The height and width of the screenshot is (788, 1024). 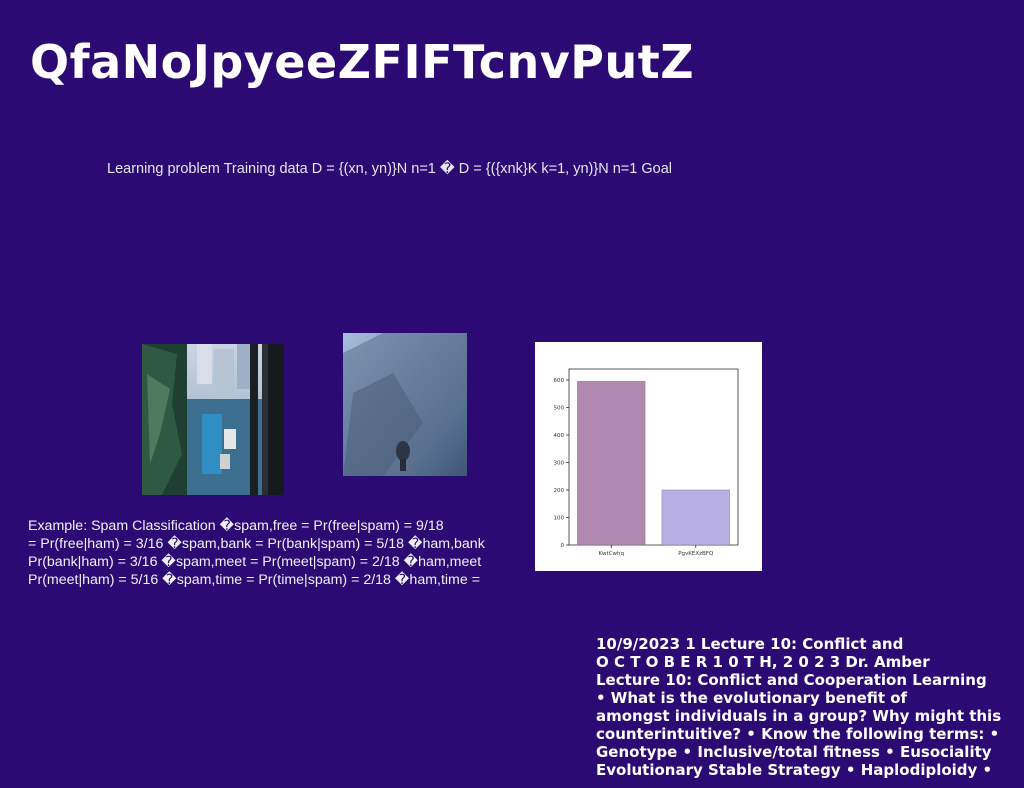 I want to click on lecture-line: • What is the evolutionary benefit of, so click(x=752, y=698).